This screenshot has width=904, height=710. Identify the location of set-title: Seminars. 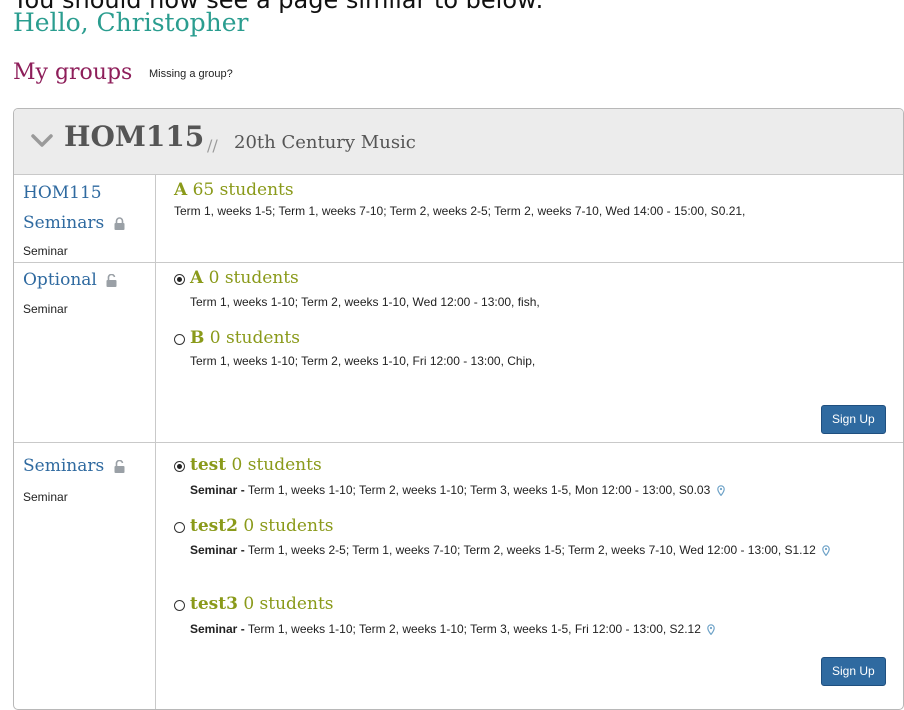
(74, 466).